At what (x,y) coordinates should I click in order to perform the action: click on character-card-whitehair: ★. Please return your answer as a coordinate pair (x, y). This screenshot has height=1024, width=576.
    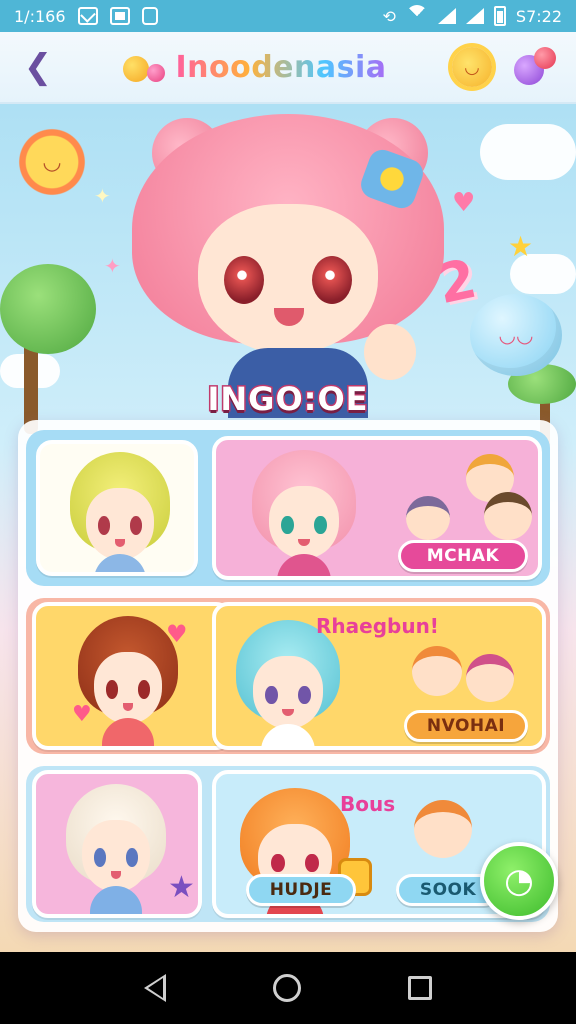
    Looking at the image, I should click on (117, 844).